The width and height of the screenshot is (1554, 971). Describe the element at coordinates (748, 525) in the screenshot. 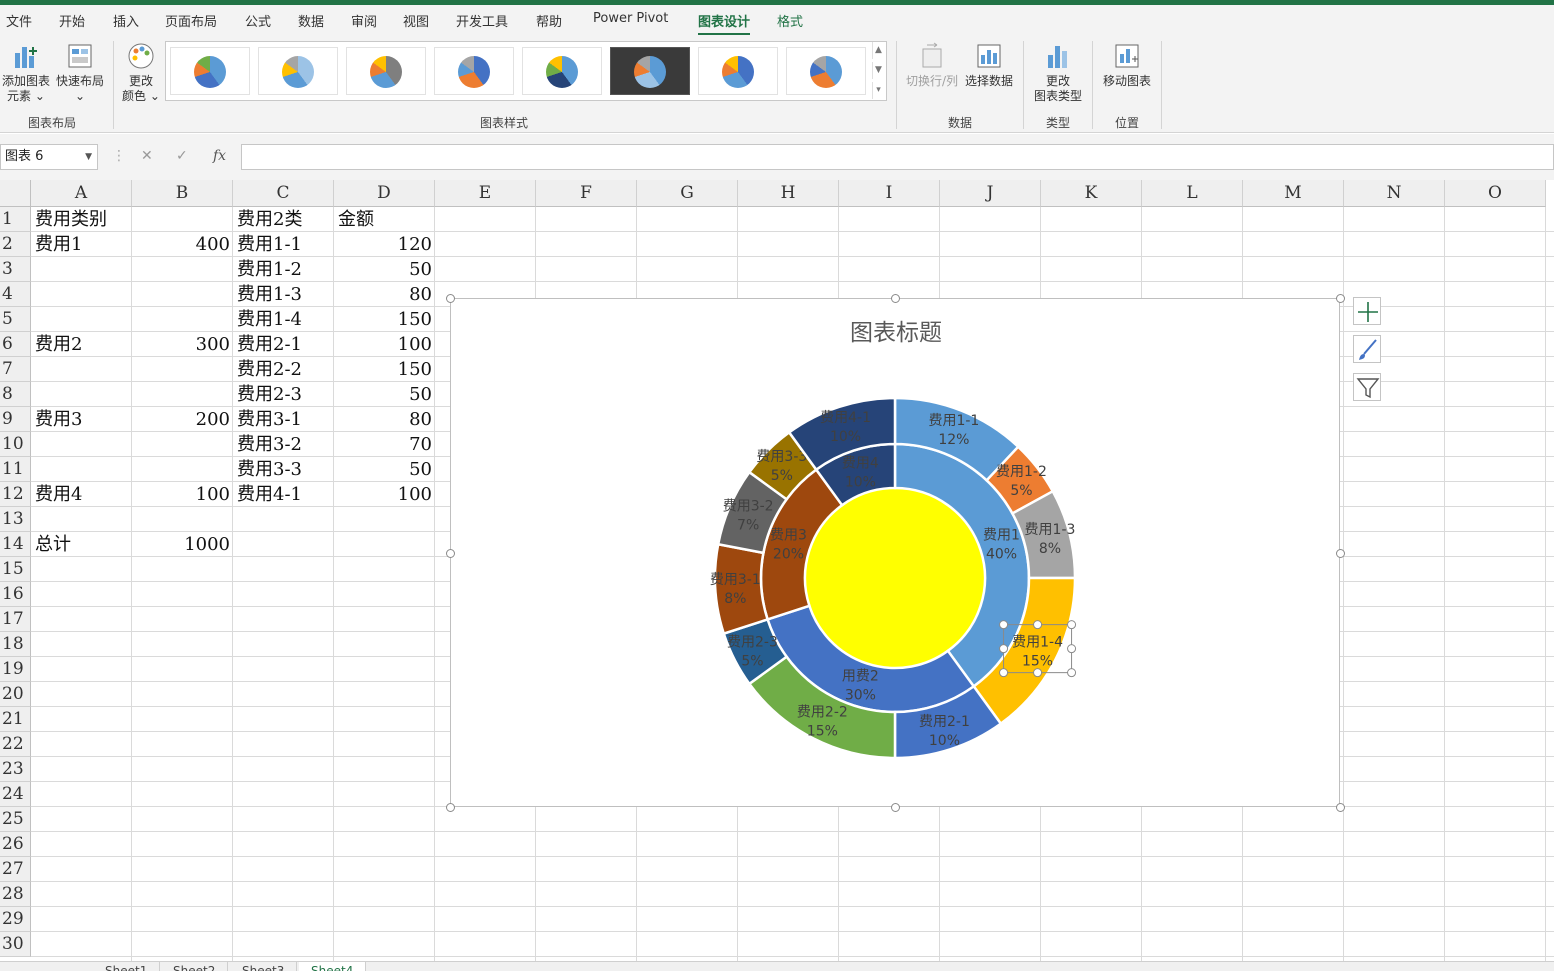

I see `outer-ring-pct-9: 7%` at that location.